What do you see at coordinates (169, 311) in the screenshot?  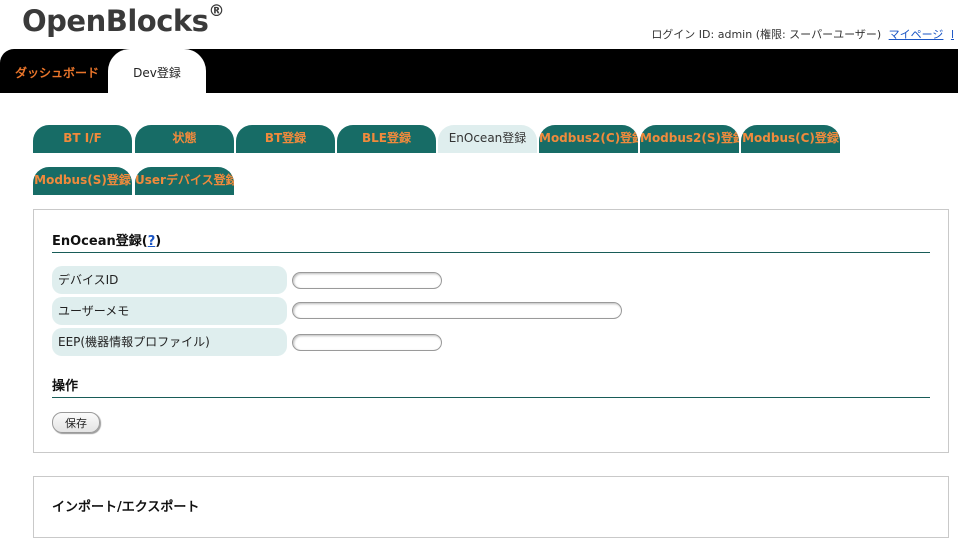 I see `user-memo-label: ユーザーメモ` at bounding box center [169, 311].